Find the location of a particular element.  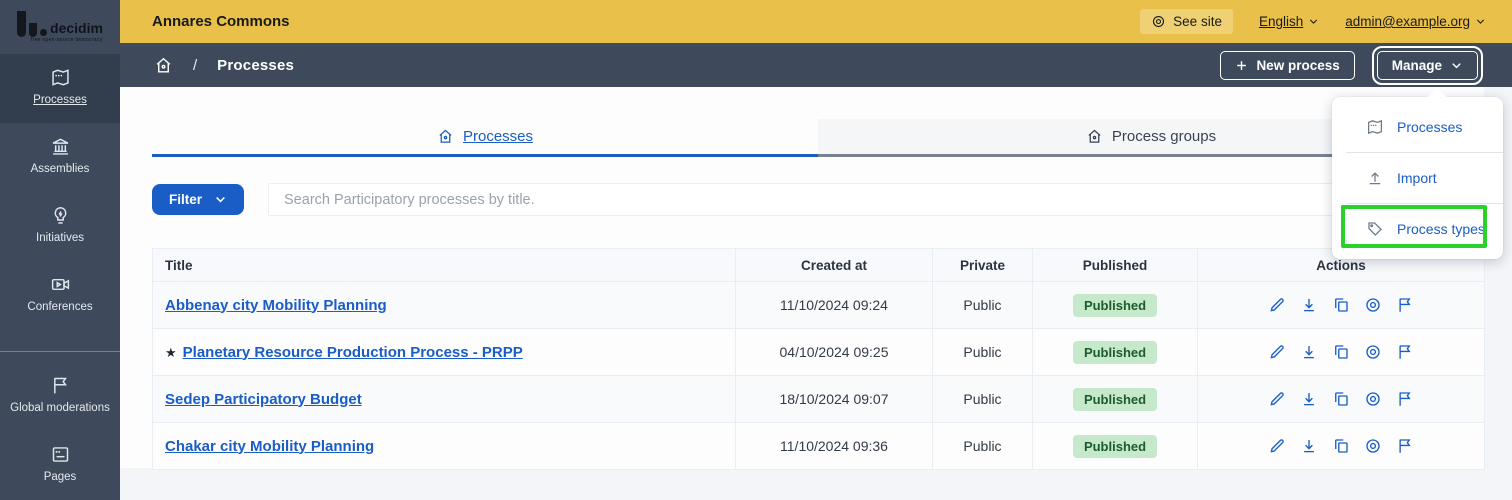

dropdown-caret is located at coordinates (1437, 92).